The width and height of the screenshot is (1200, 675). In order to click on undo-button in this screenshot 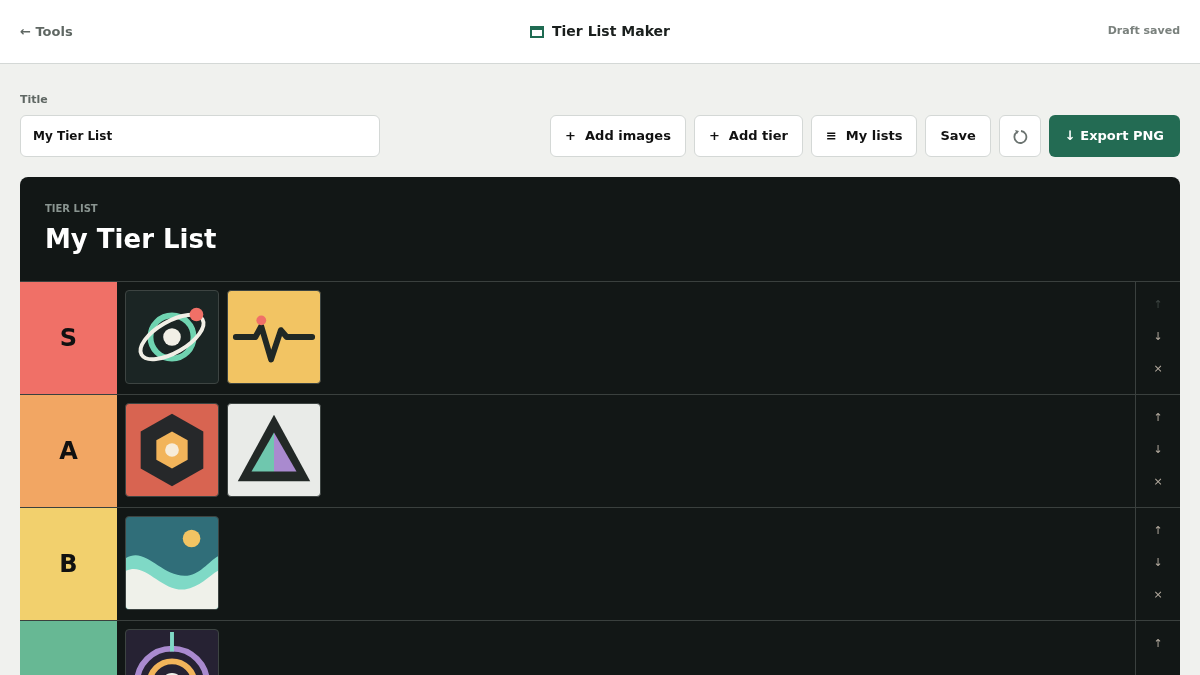, I will do `click(1019, 135)`.